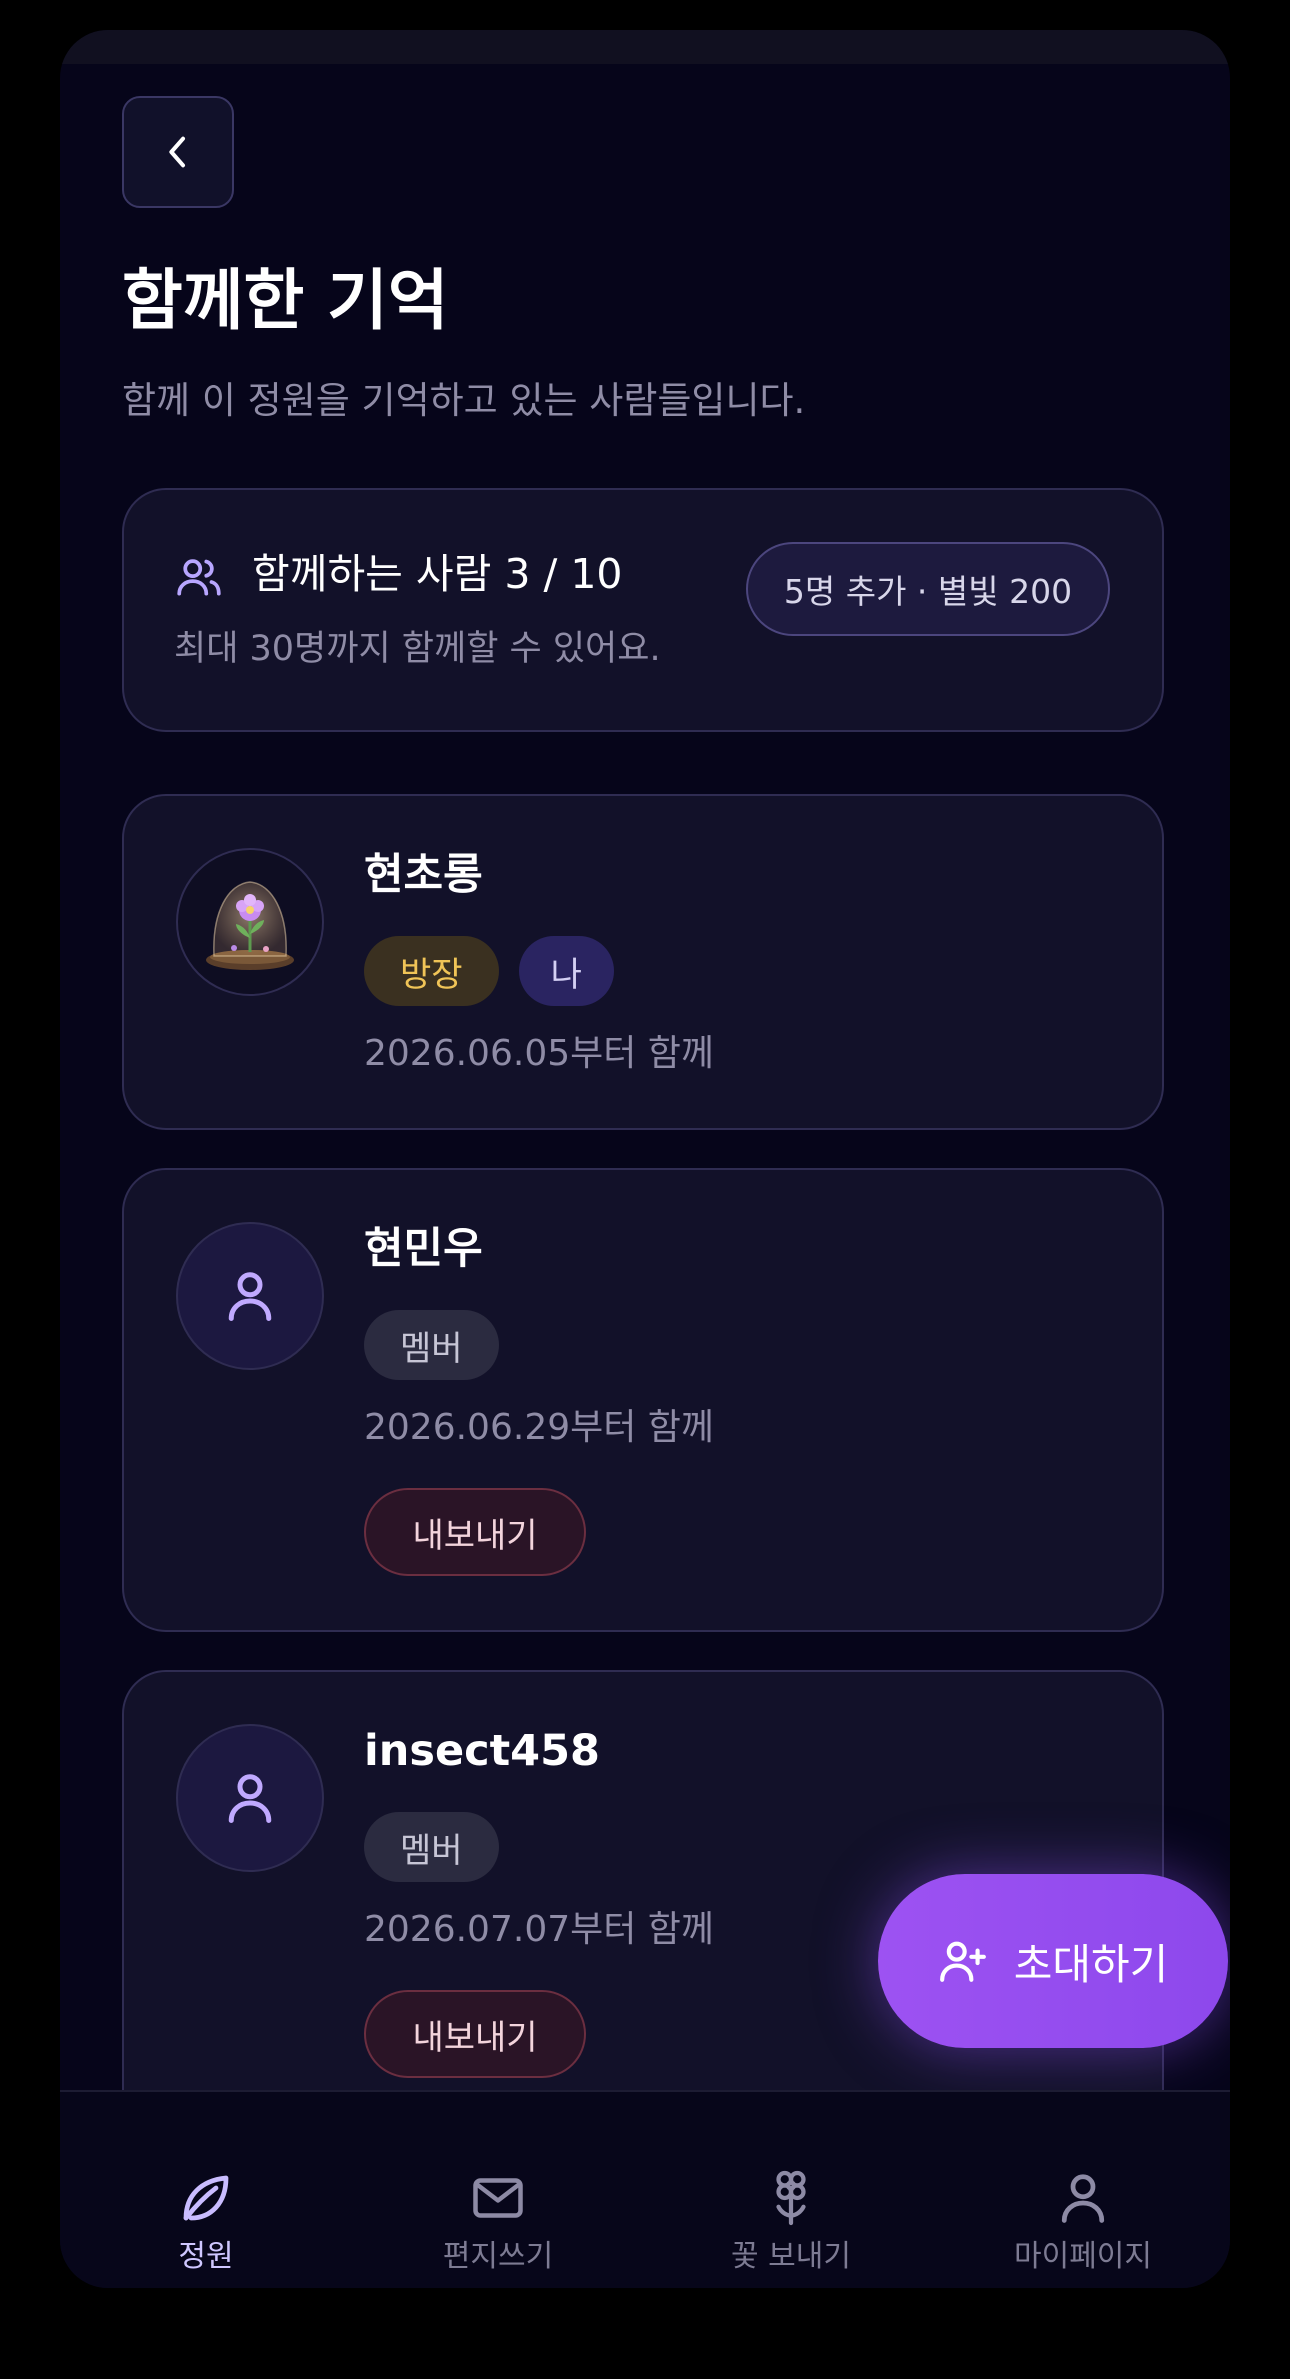  I want to click on tab-label: 정원, so click(206, 2256).